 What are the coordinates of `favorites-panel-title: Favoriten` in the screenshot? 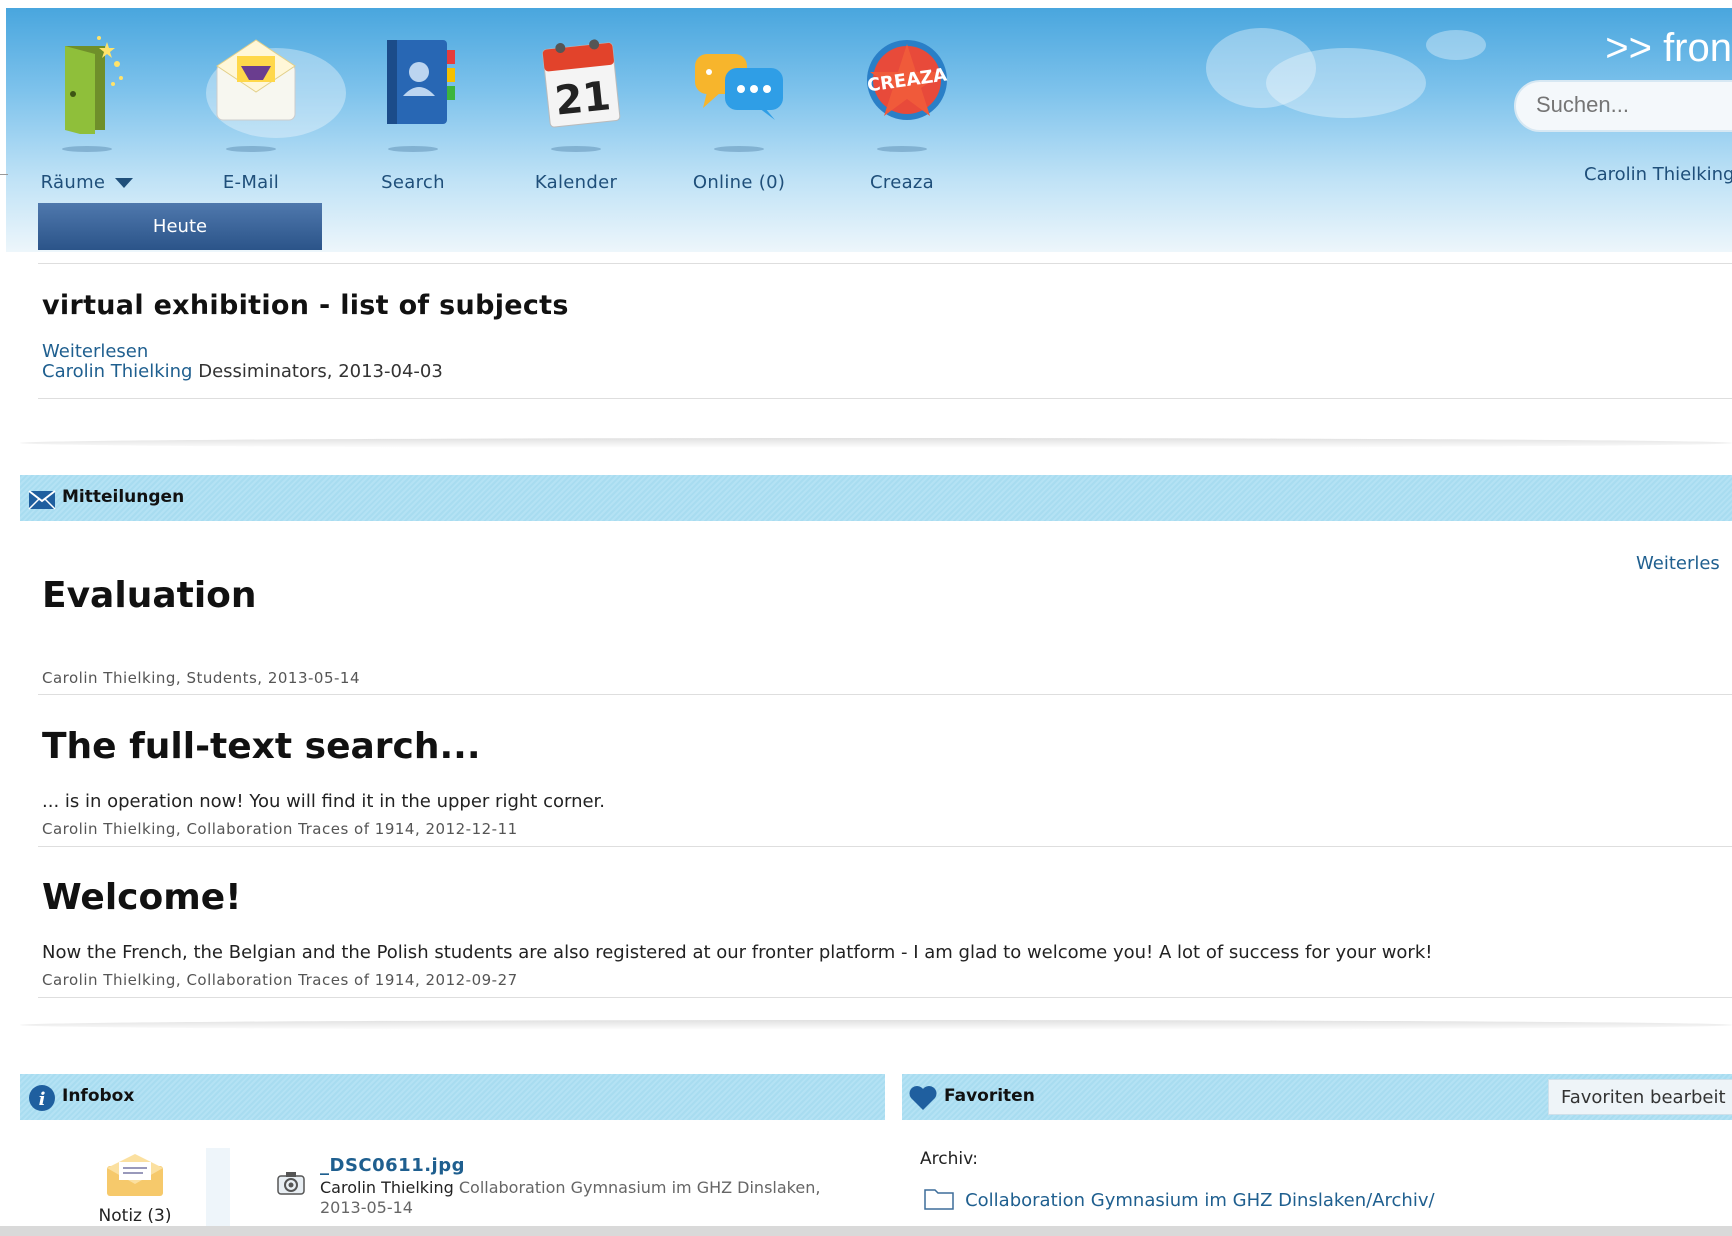 It's located at (989, 1096).